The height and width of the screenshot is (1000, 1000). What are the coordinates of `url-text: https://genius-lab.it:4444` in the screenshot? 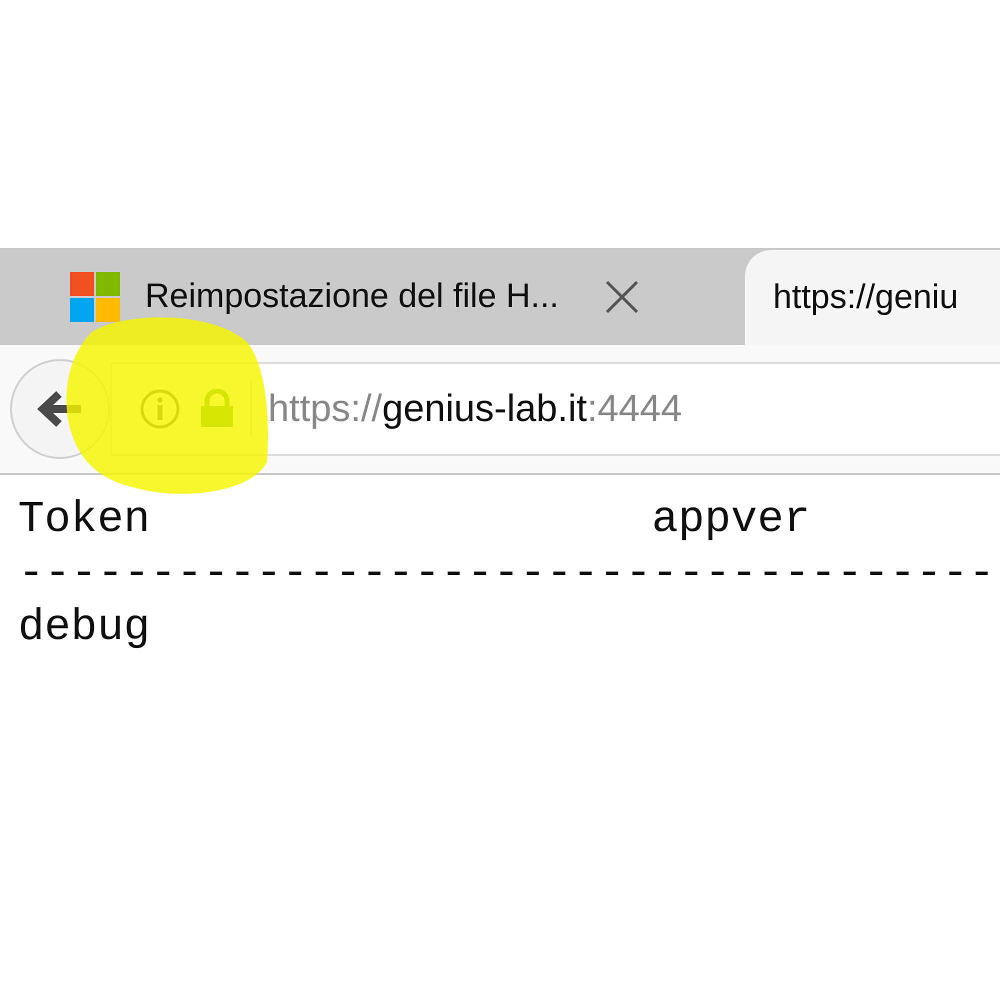 It's located at (475, 409).